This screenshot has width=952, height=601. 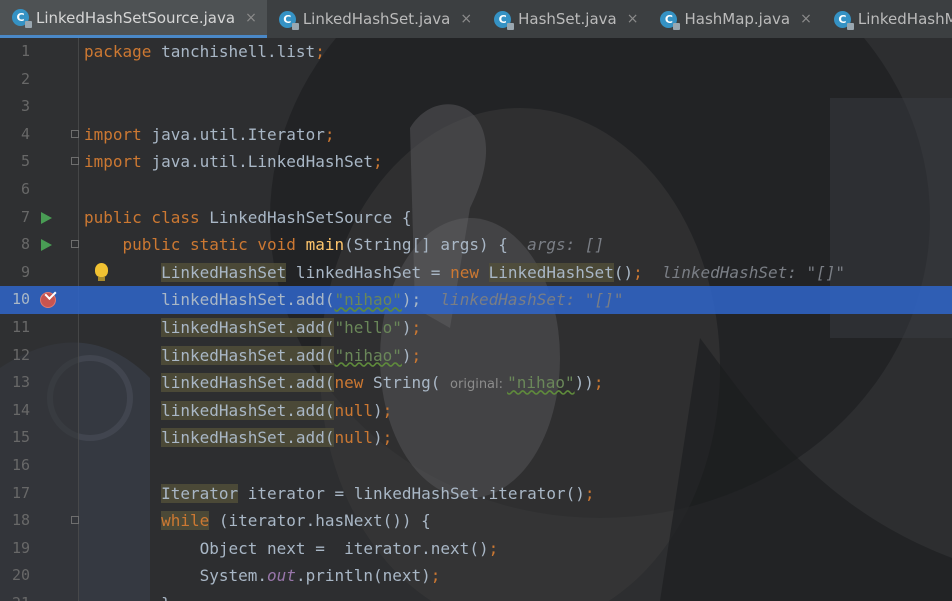 I want to click on code-line: 2, so click(x=476, y=80).